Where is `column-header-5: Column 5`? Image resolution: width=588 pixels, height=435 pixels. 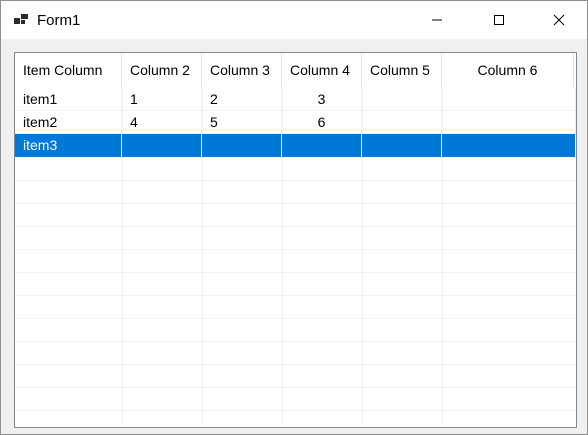 column-header-5: Column 5 is located at coordinates (402, 70).